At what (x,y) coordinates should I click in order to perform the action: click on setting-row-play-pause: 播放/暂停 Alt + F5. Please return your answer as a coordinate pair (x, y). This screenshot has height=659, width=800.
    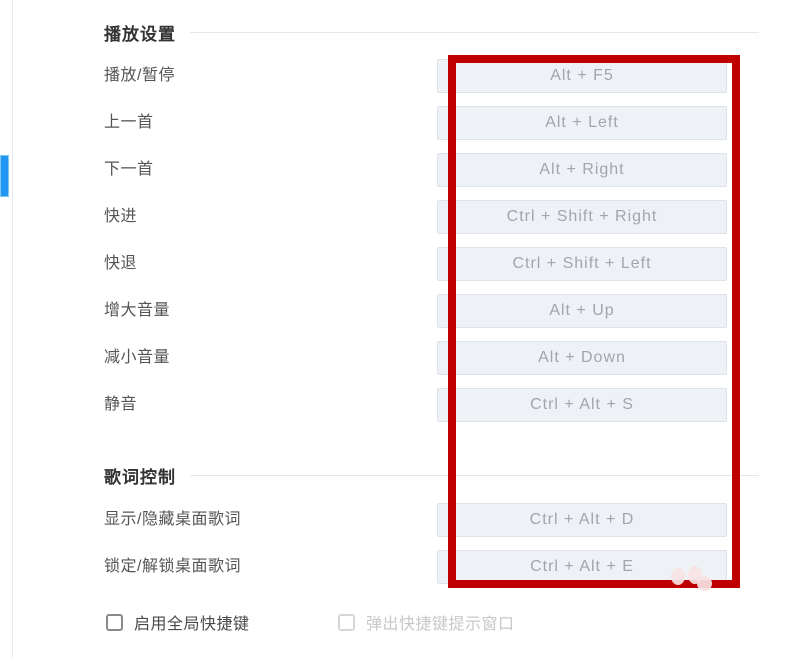
    Looking at the image, I should click on (406, 76).